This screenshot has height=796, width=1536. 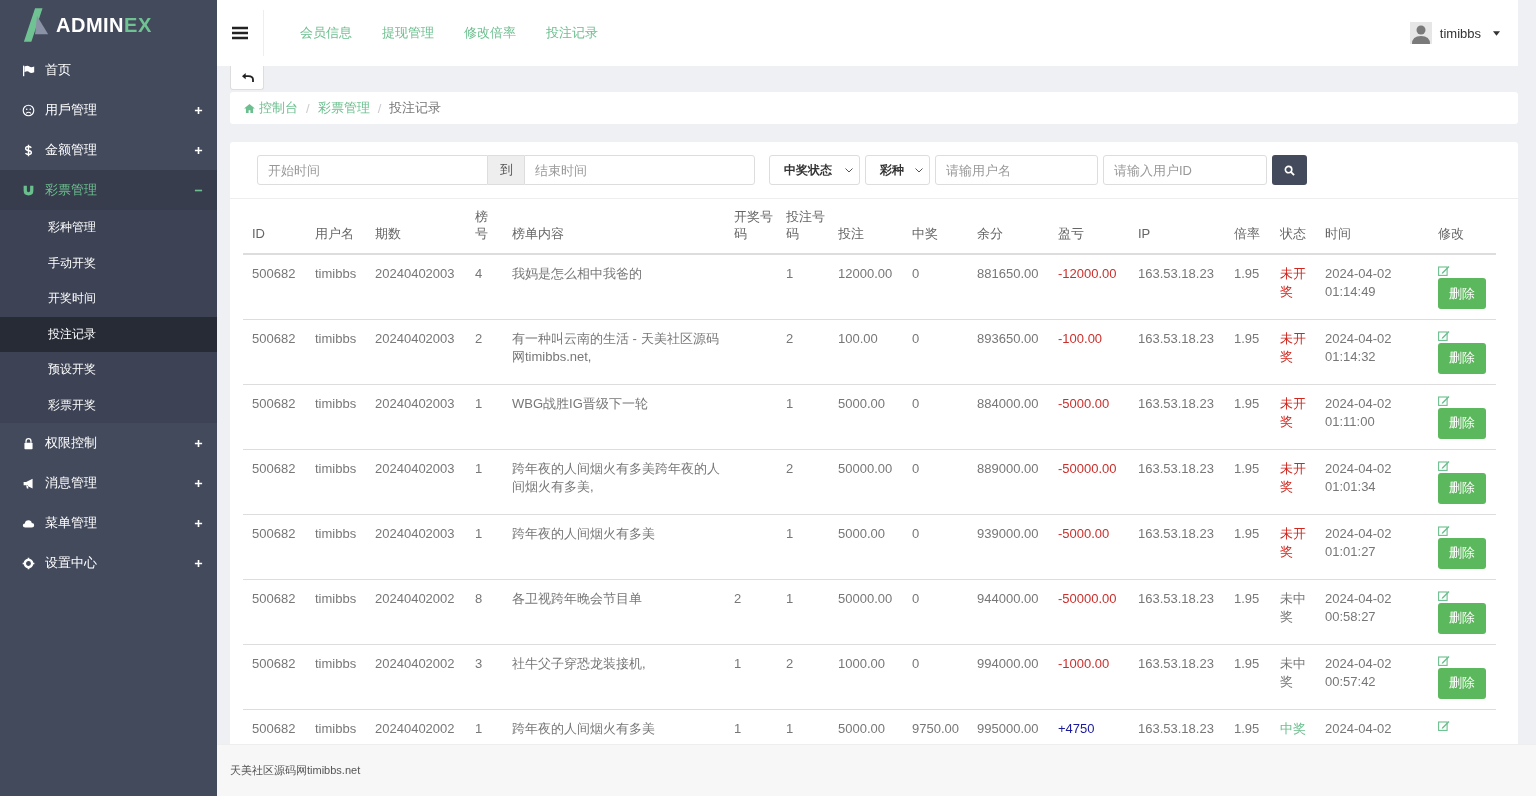 What do you see at coordinates (108, 228) in the screenshot?
I see `sidebar-subitem: 彩种管理` at bounding box center [108, 228].